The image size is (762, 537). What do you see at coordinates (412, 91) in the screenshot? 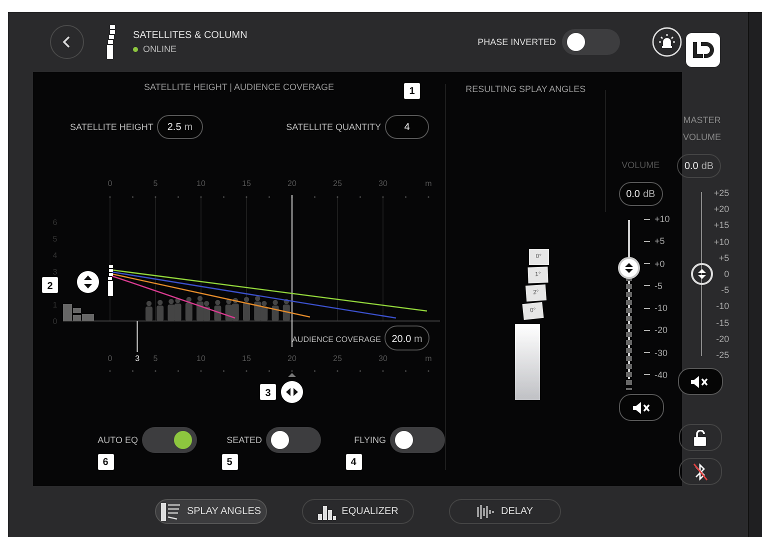
I see `step-badge: 1` at bounding box center [412, 91].